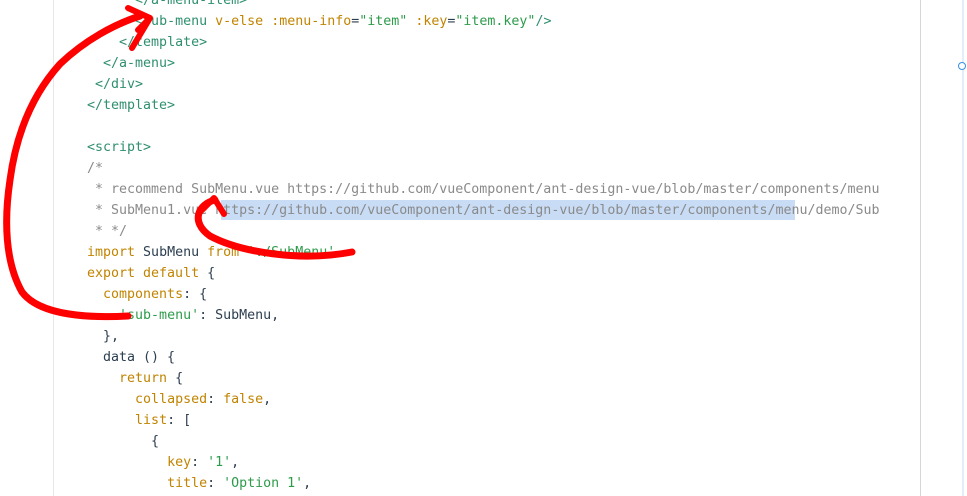  I want to click on code-token-tag: <script>, so click(119, 147).